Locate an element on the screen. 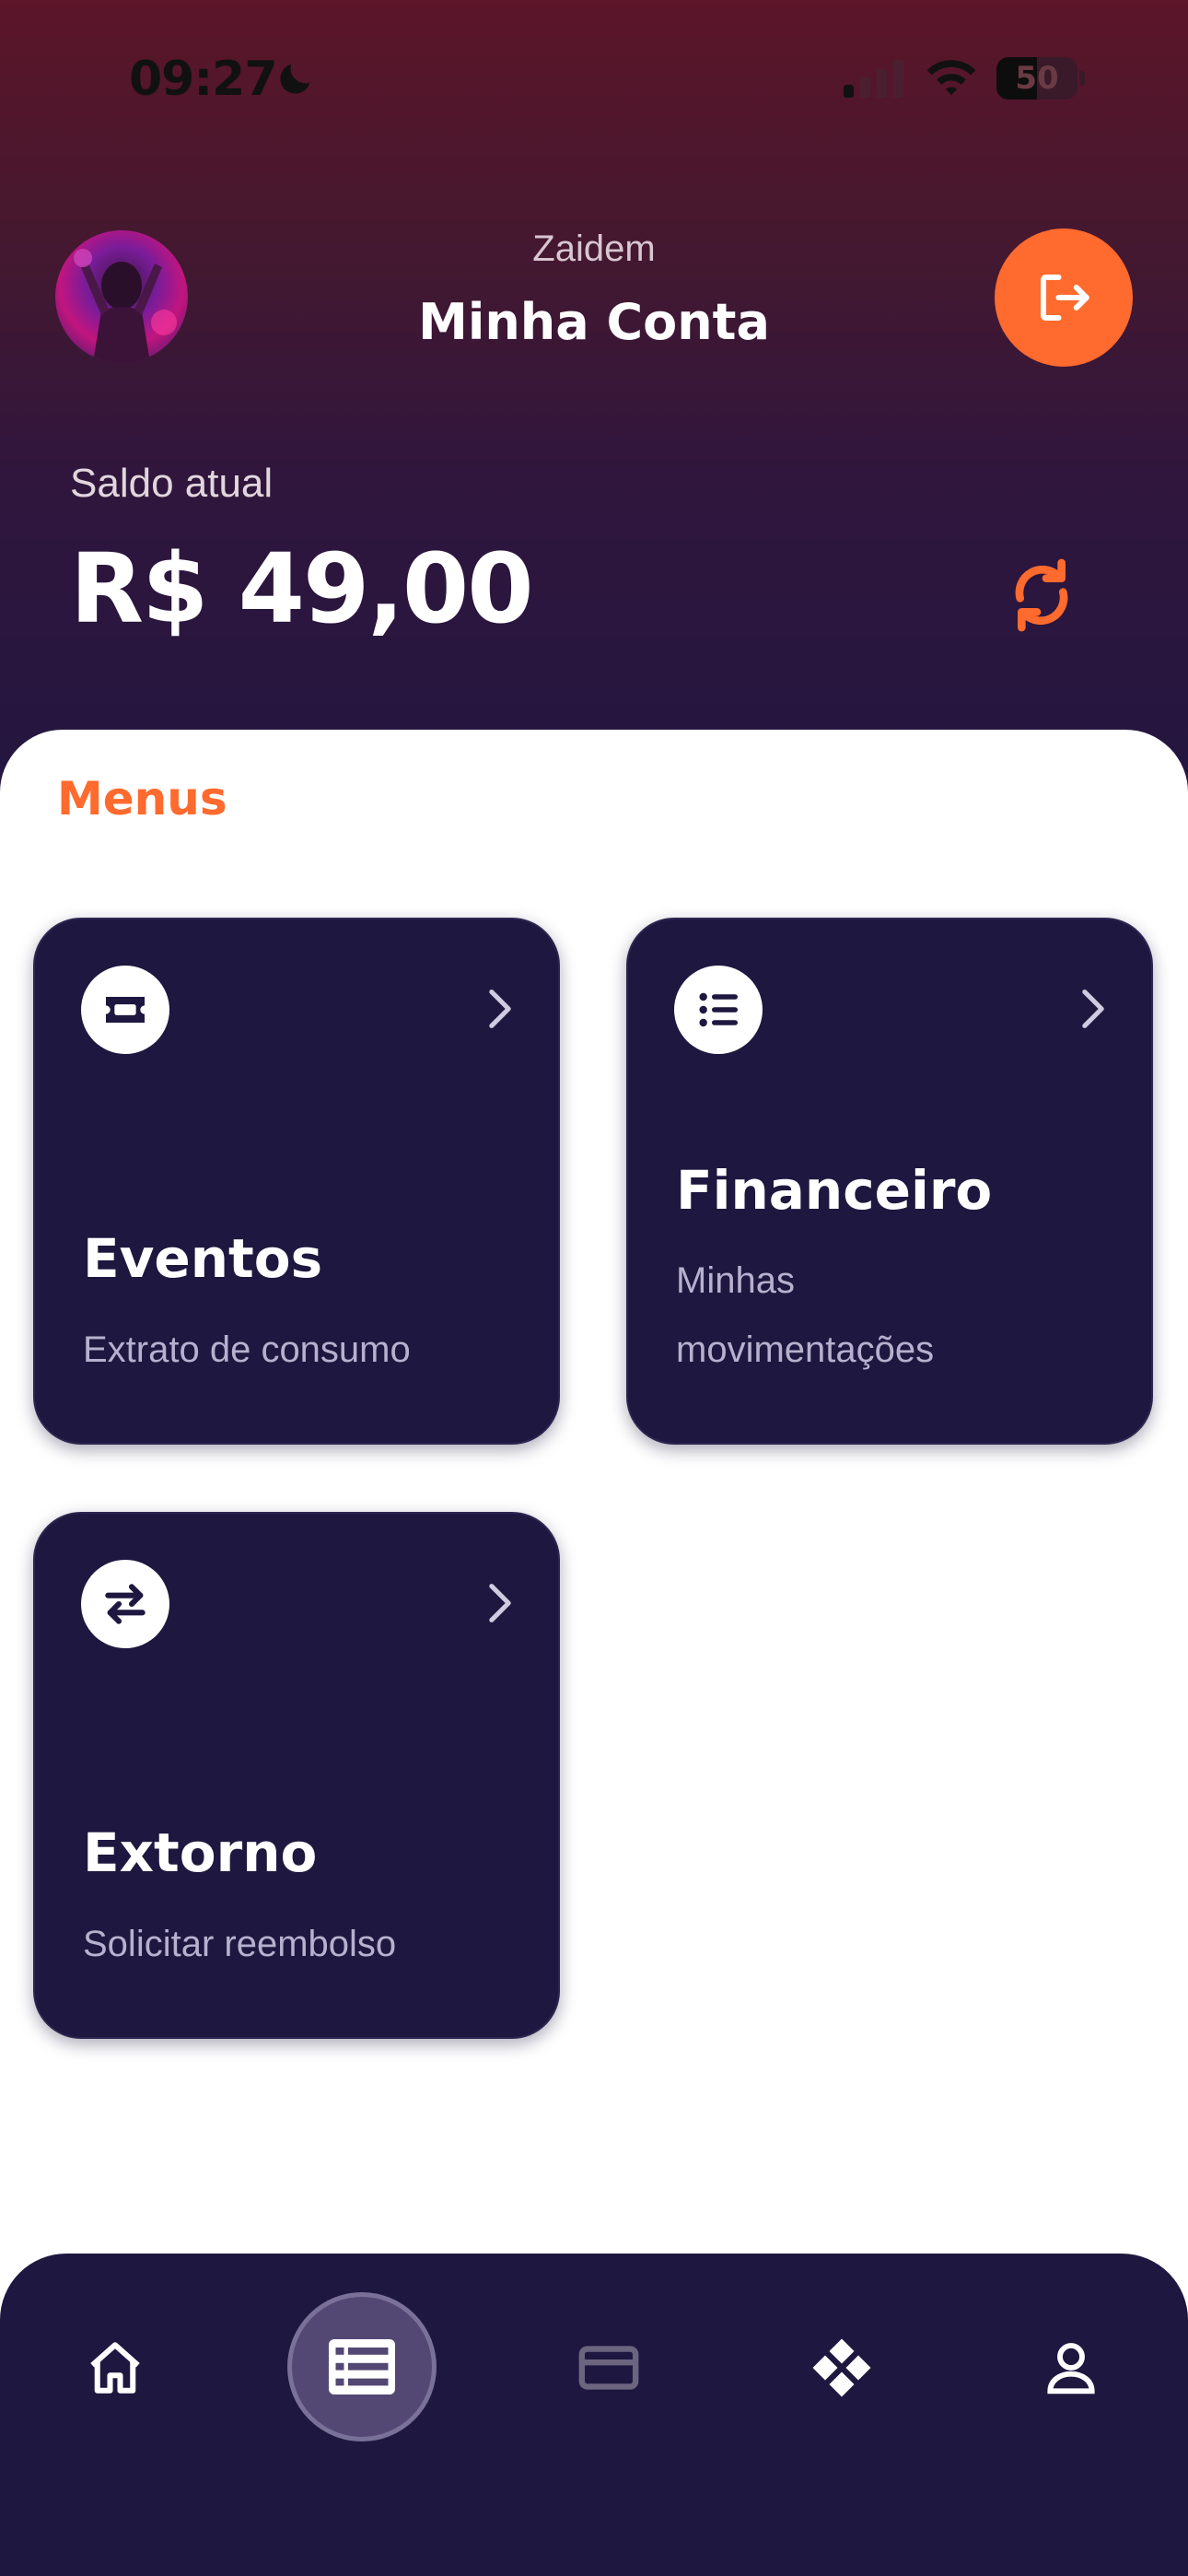  ticket-icon is located at coordinates (125, 1010).